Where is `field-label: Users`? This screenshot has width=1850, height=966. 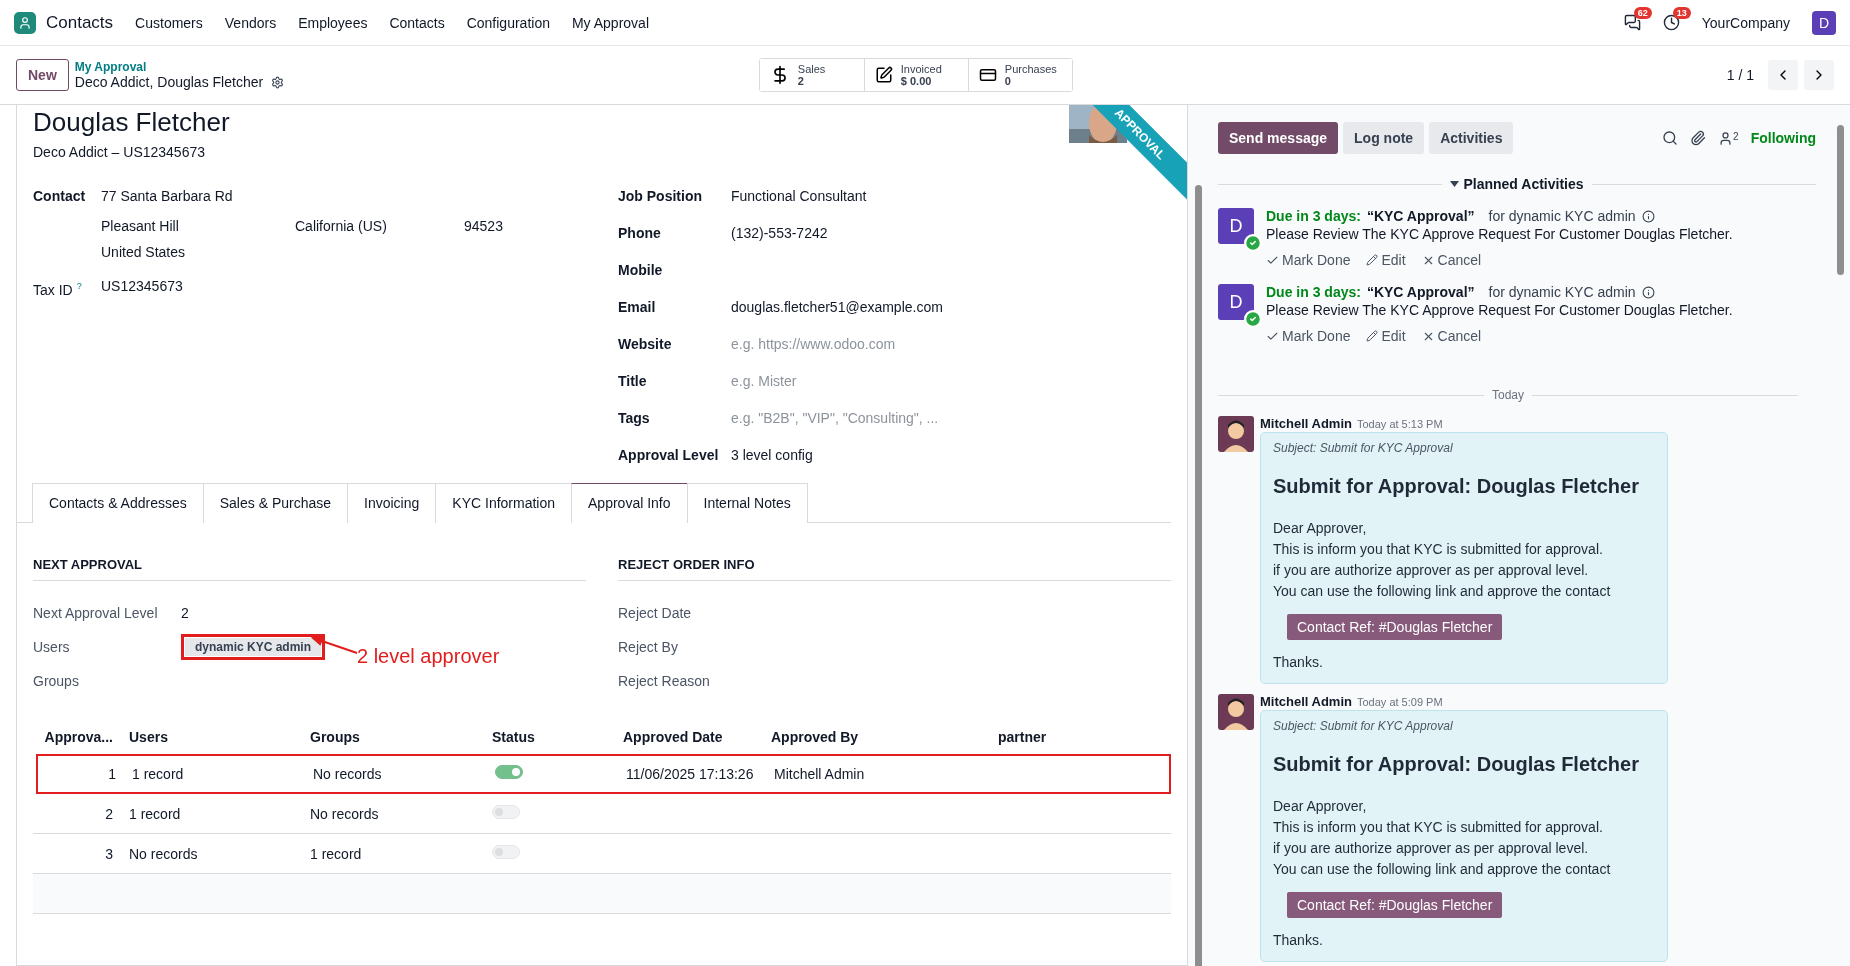 field-label: Users is located at coordinates (52, 647).